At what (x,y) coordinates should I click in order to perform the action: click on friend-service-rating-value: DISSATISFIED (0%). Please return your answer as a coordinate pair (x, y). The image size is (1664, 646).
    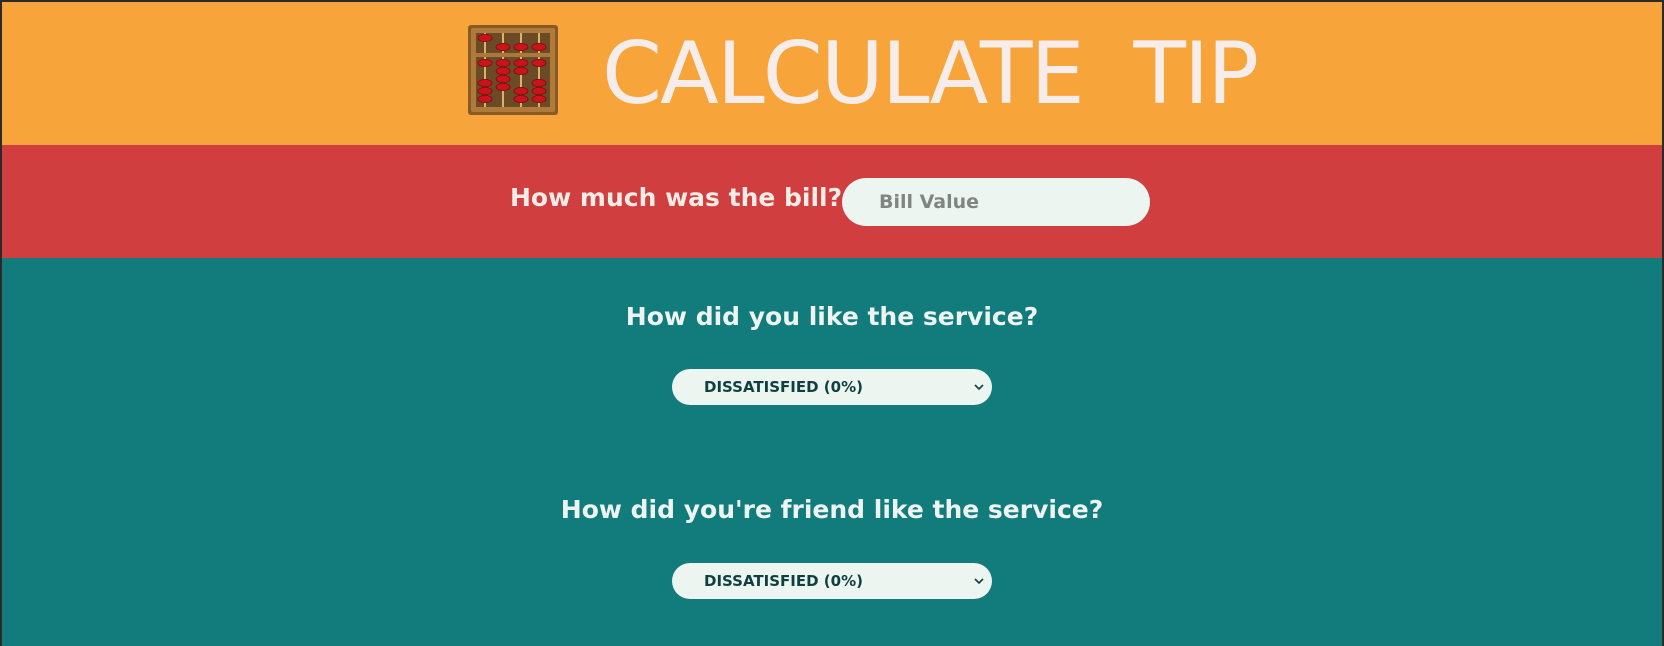
    Looking at the image, I should click on (783, 581).